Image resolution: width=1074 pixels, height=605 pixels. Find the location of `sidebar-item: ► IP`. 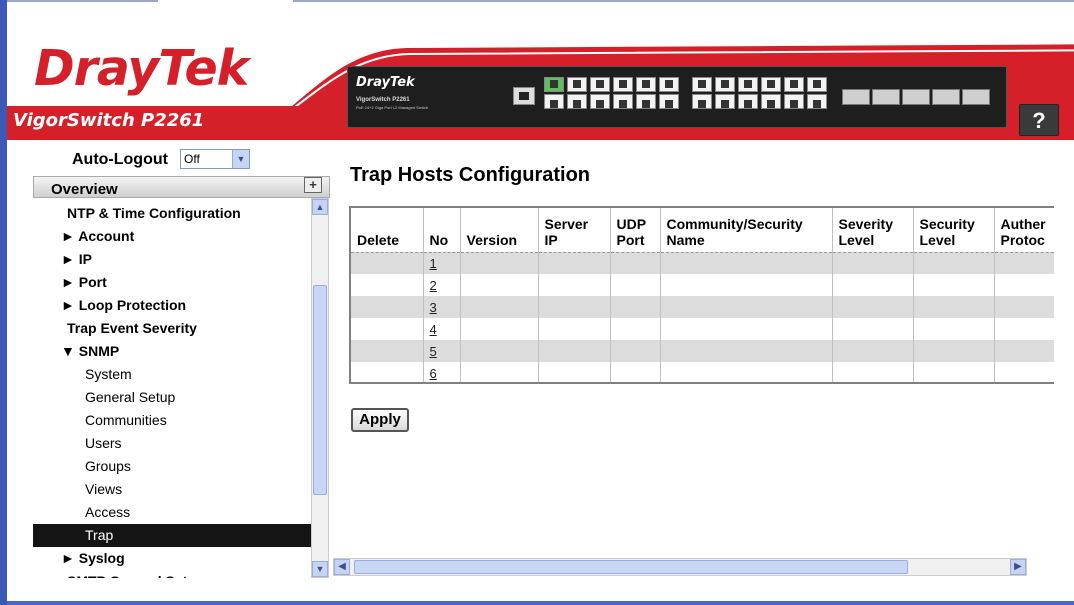

sidebar-item: ► IP is located at coordinates (172, 259).